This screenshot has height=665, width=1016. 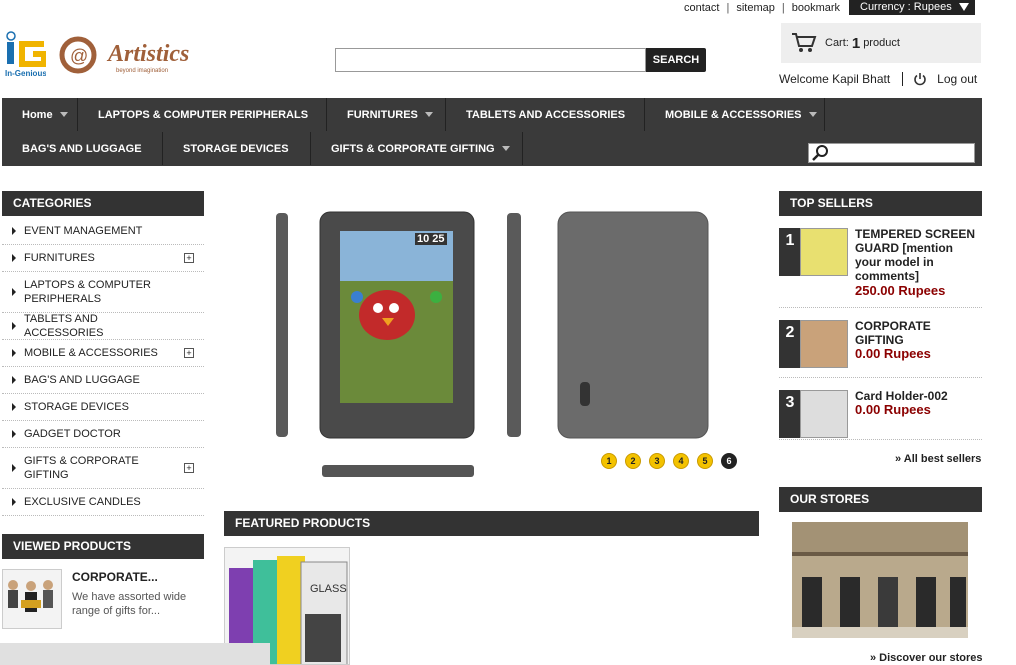 I want to click on category-item: EXCLUSIVE CANDLES, so click(x=103, y=502).